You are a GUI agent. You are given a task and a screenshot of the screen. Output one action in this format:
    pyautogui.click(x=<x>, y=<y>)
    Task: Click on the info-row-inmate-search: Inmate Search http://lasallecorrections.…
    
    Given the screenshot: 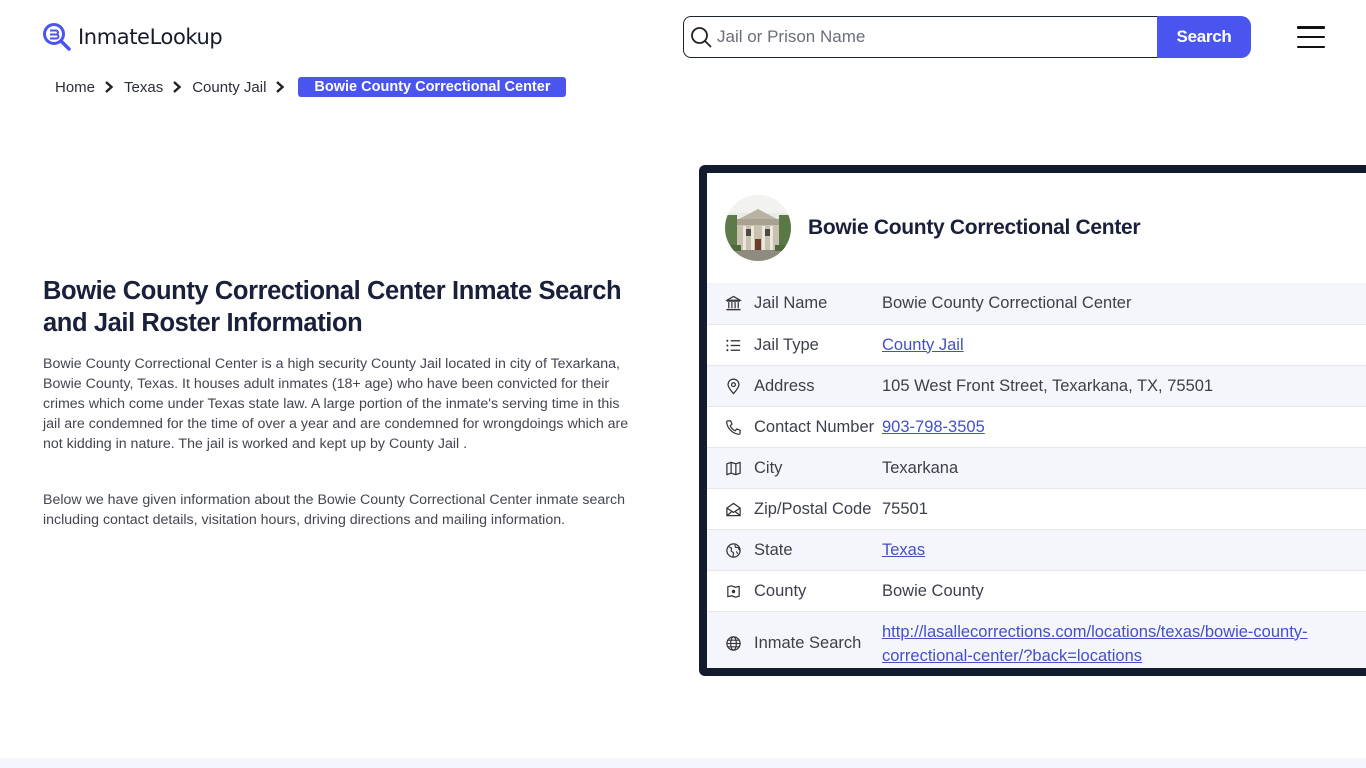 What is the action you would take?
    pyautogui.click(x=1036, y=639)
    